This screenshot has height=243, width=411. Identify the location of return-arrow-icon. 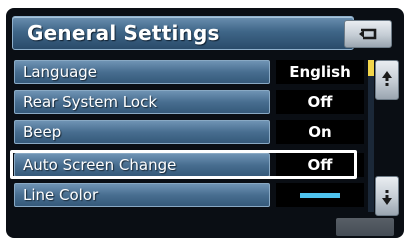
(368, 34).